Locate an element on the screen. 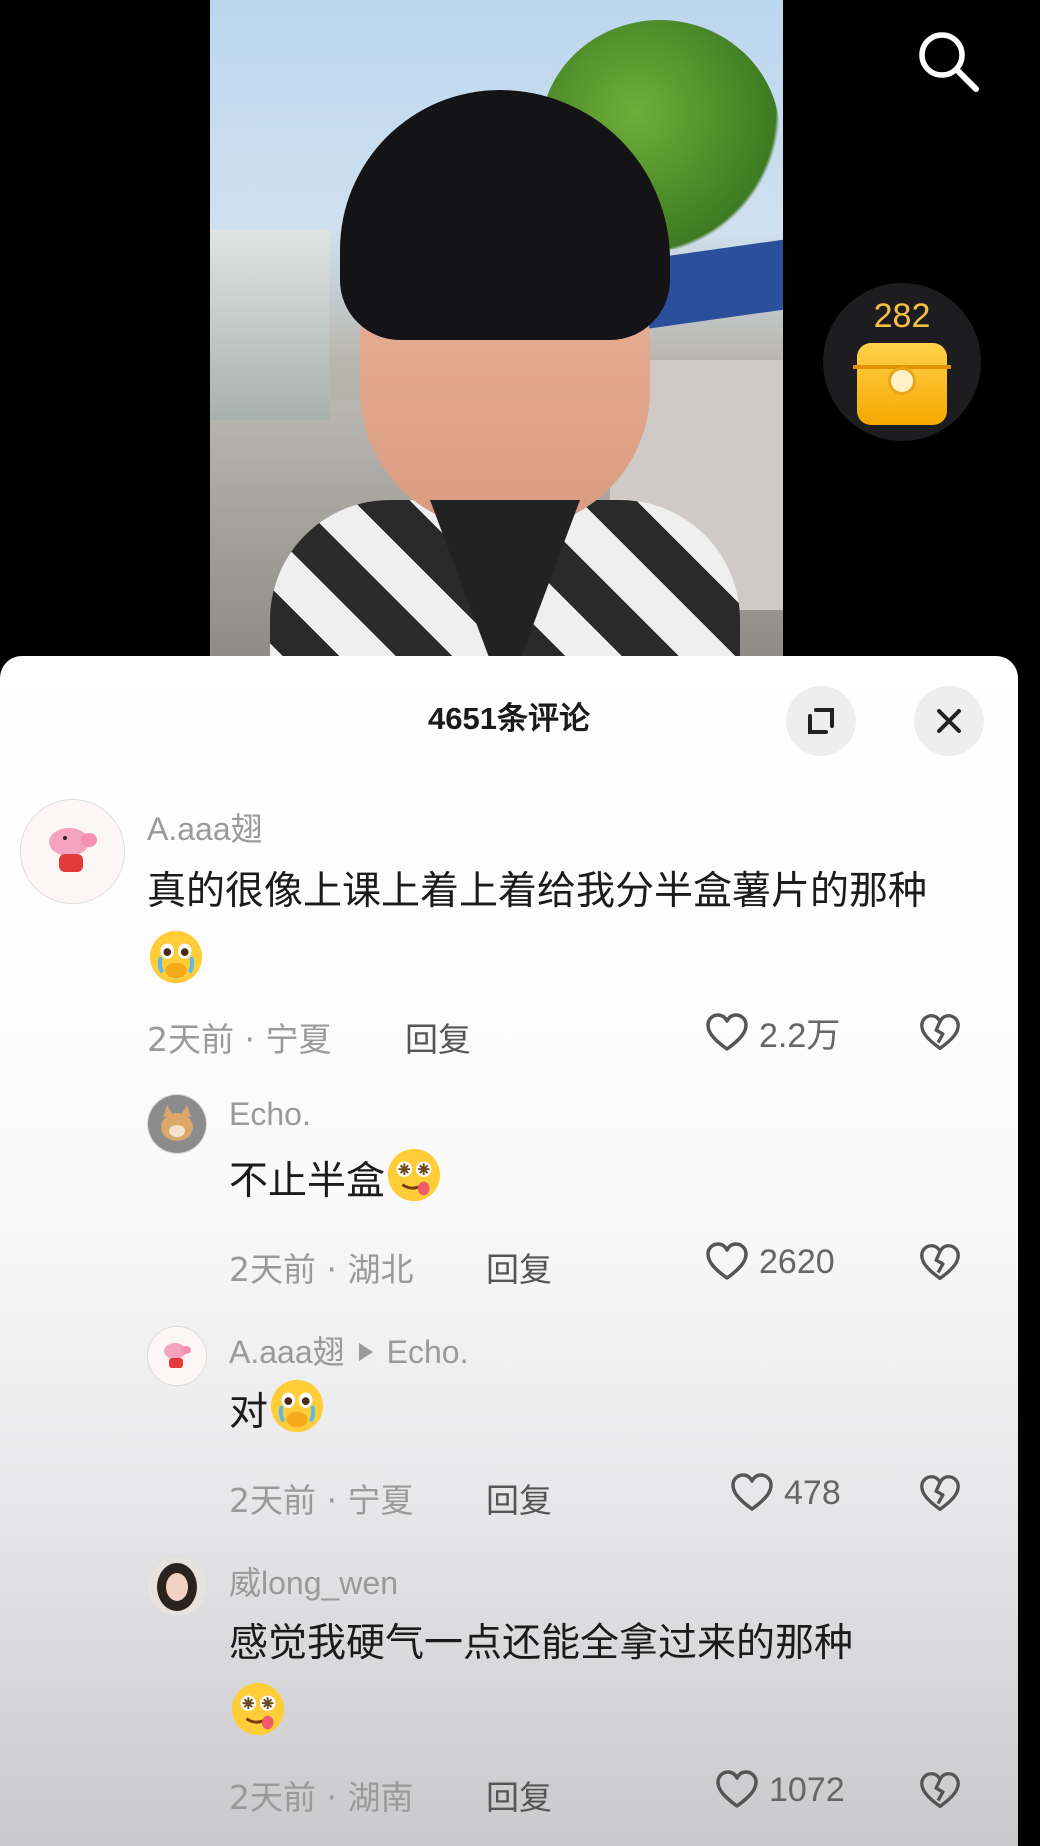 This screenshot has height=1846, width=1040. girl-avatar-icon is located at coordinates (177, 1586).